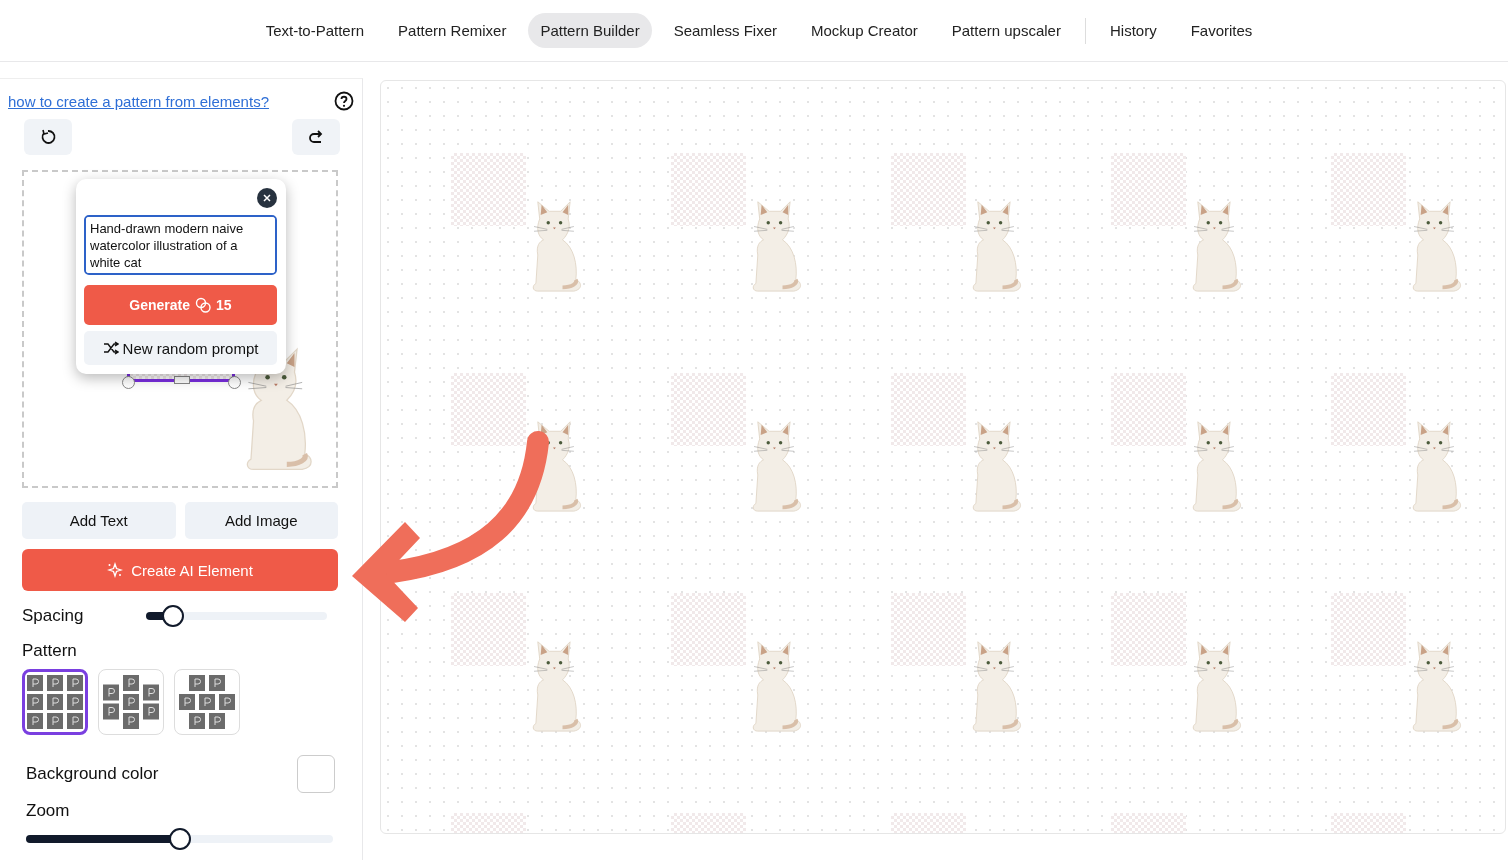  What do you see at coordinates (316, 774) in the screenshot?
I see `color-swatch` at bounding box center [316, 774].